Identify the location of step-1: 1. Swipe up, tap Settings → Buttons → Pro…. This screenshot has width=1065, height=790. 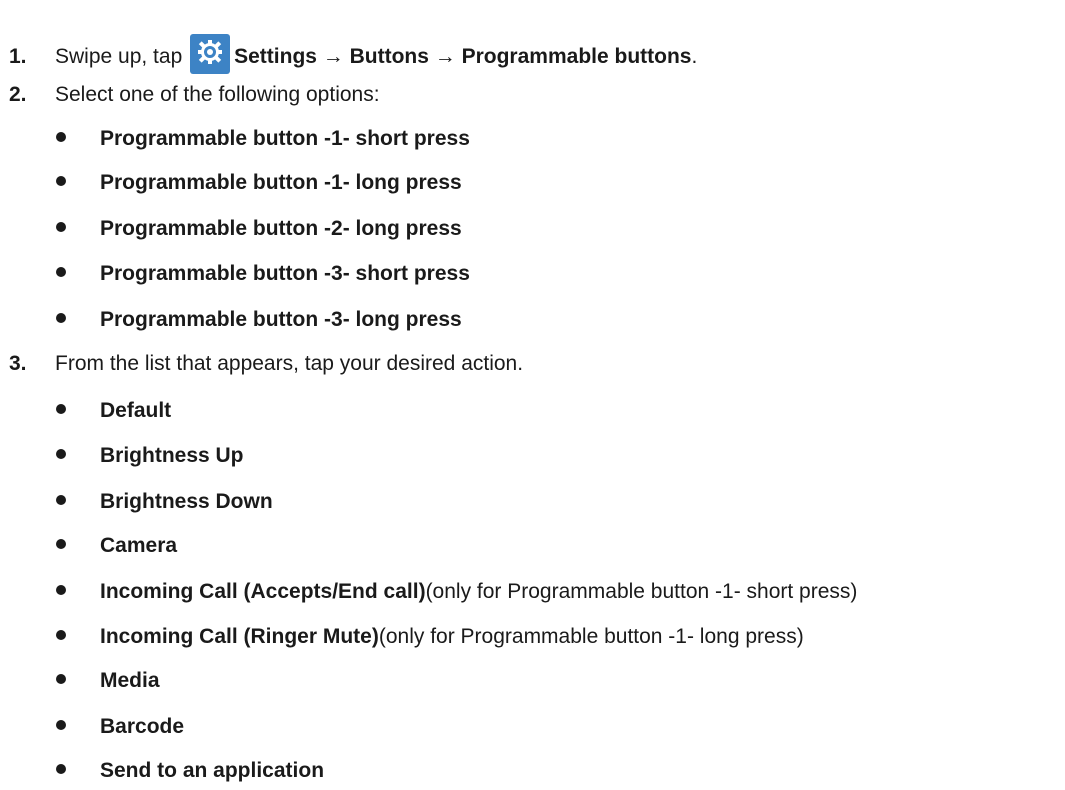
(353, 53).